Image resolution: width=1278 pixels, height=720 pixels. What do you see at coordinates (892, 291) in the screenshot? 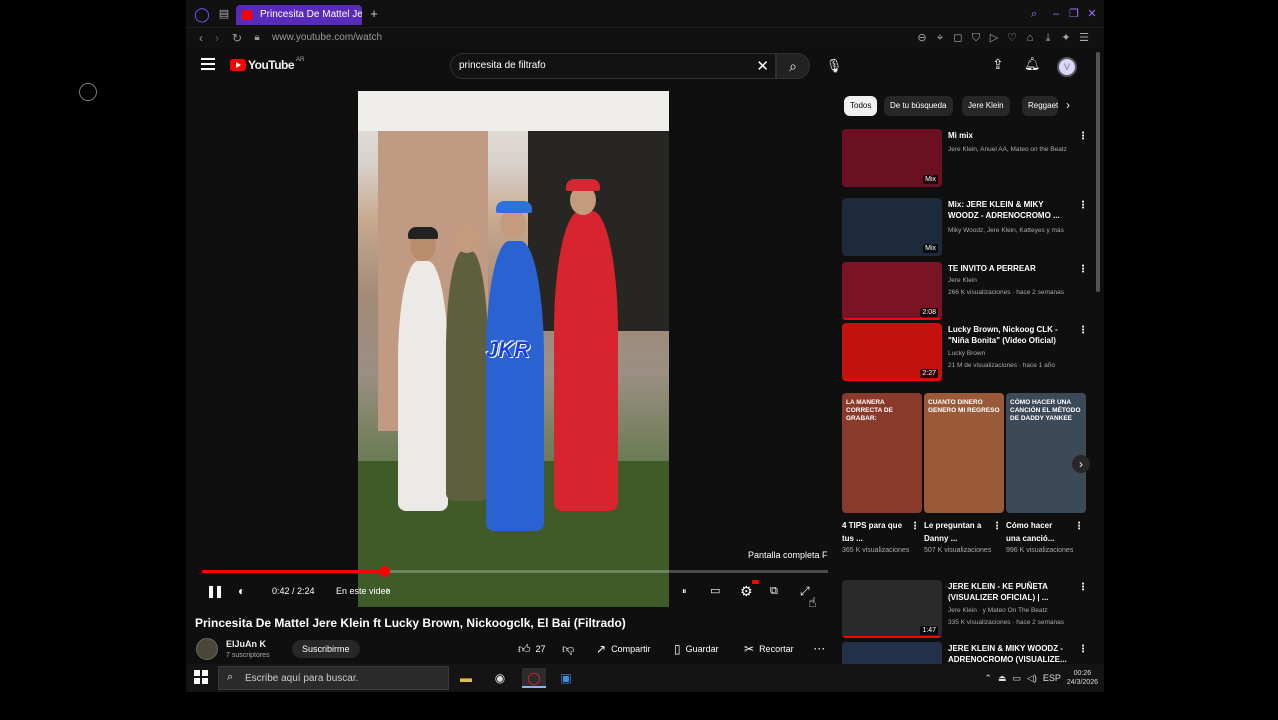
I see `rec-thumbnail: 2:08` at bounding box center [892, 291].